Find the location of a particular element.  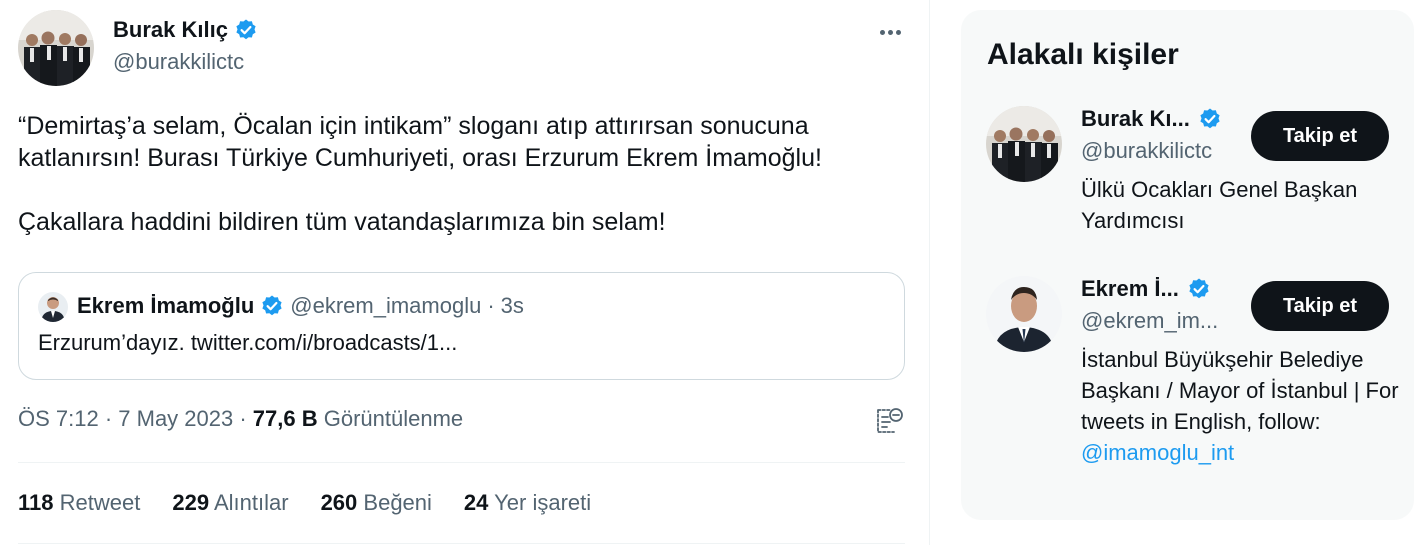

stat-label: Yer işareti is located at coordinates (543, 502).